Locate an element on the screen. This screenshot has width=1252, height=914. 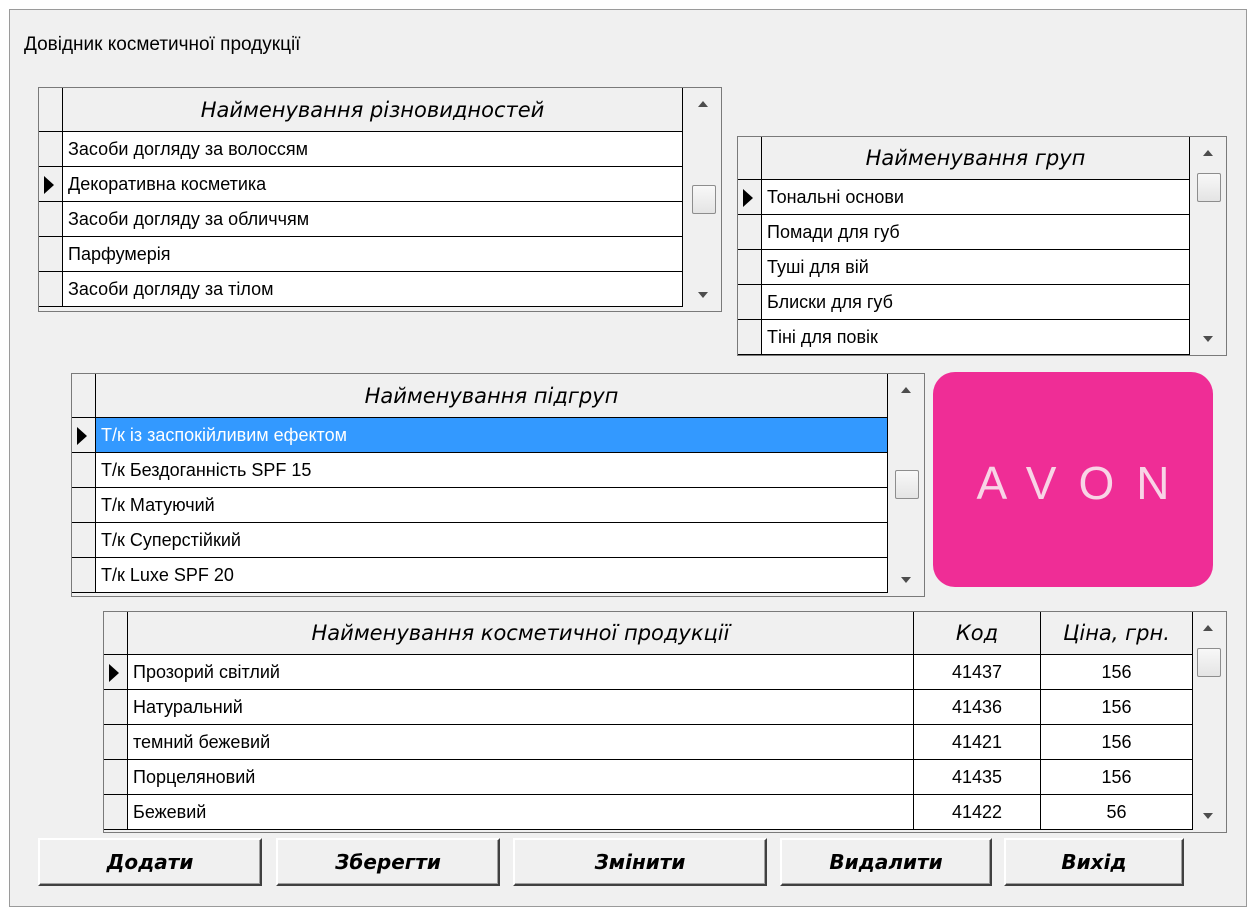
product-name-cell: Прозорий світлий is located at coordinates (521, 672).